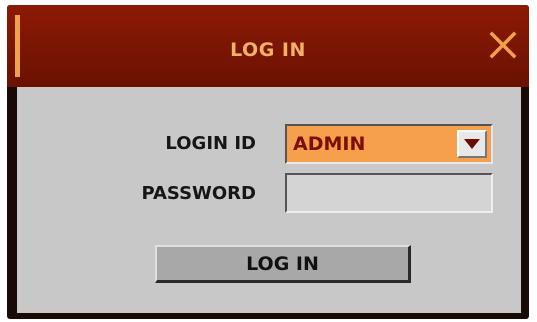 The height and width of the screenshot is (322, 537). I want to click on password-label: PASSWORD, so click(198, 193).